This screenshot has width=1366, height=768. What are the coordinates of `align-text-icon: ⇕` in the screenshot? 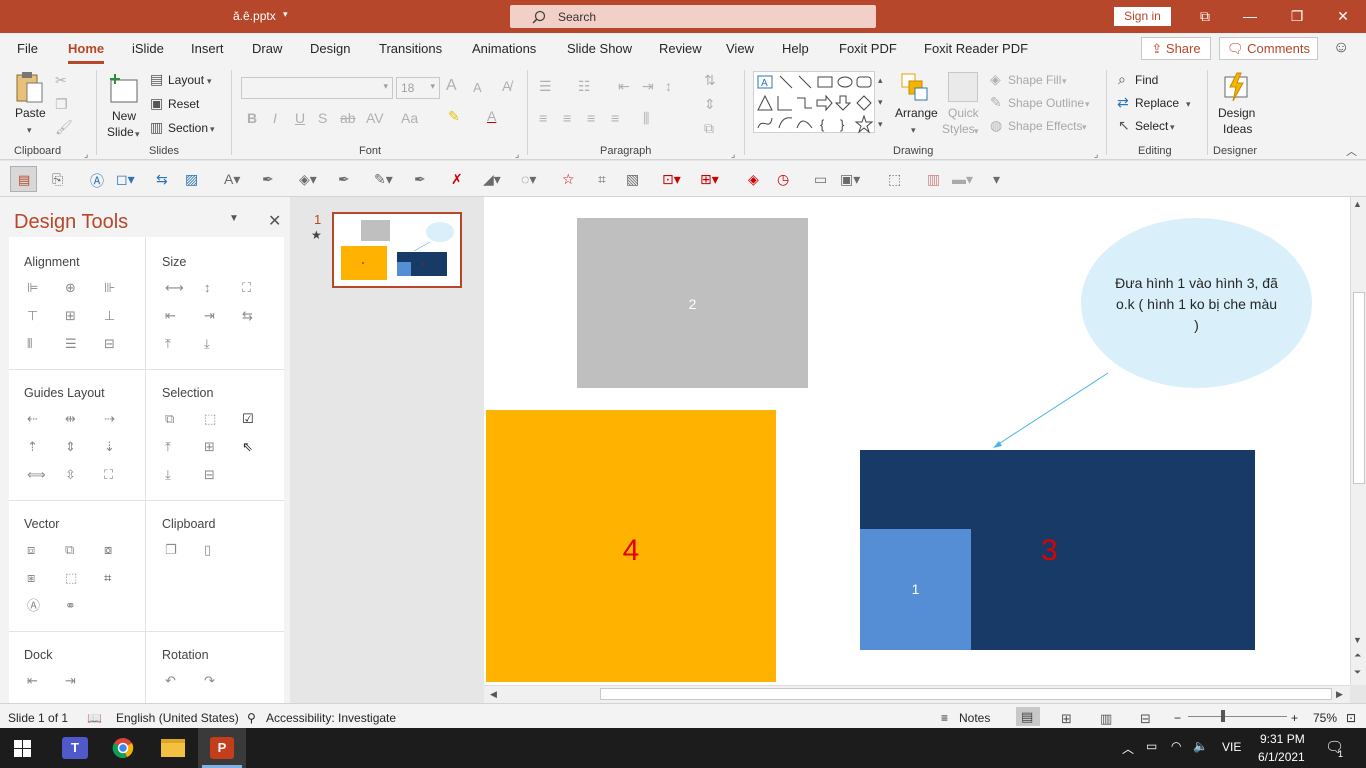 It's located at (710, 104).